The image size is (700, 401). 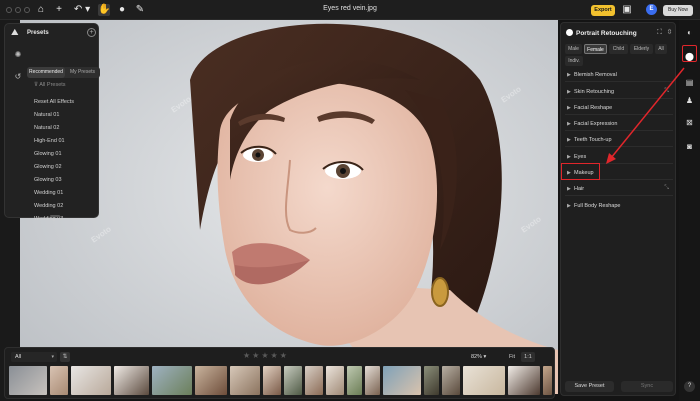 What do you see at coordinates (9, 10) in the screenshot?
I see `window-close-button` at bounding box center [9, 10].